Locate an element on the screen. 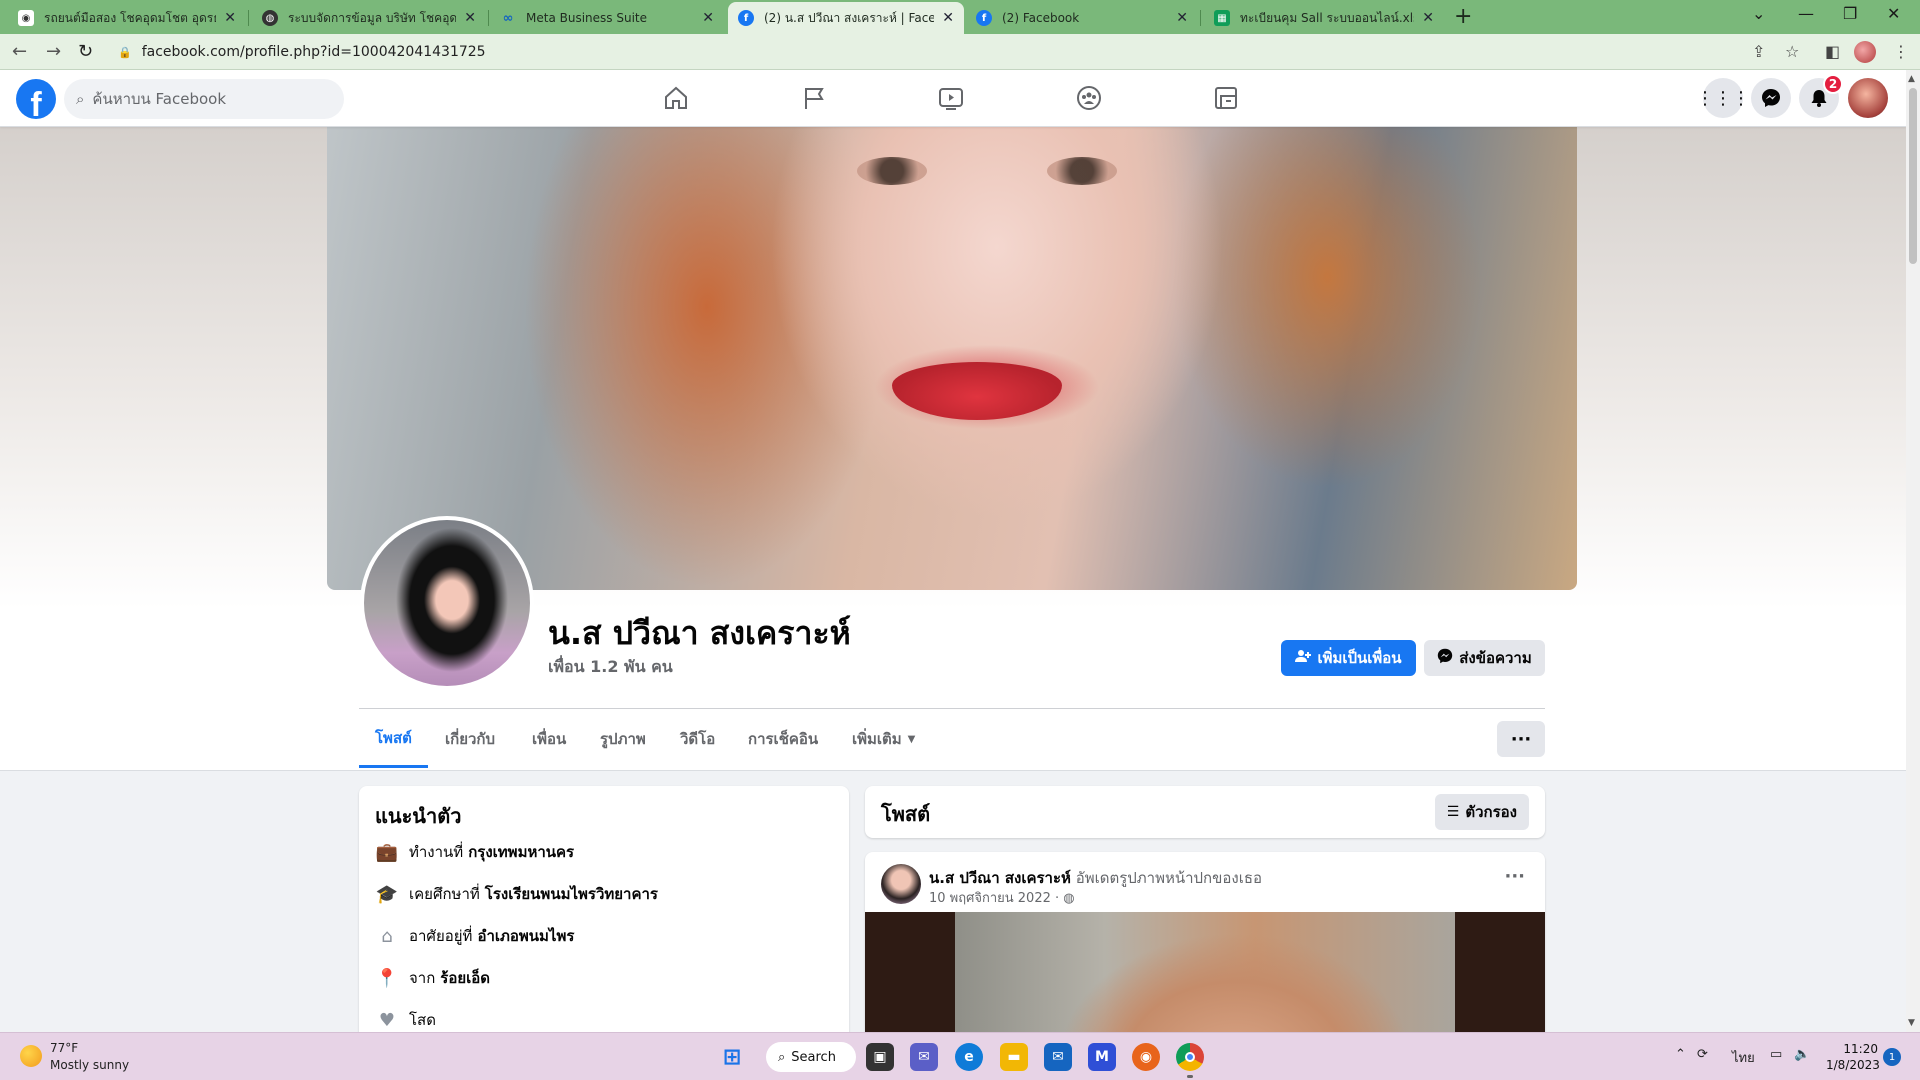 Image resolution: width=1920 pixels, height=1080 pixels. intro-from-value: ร้อยเอ็ด is located at coordinates (465, 978).